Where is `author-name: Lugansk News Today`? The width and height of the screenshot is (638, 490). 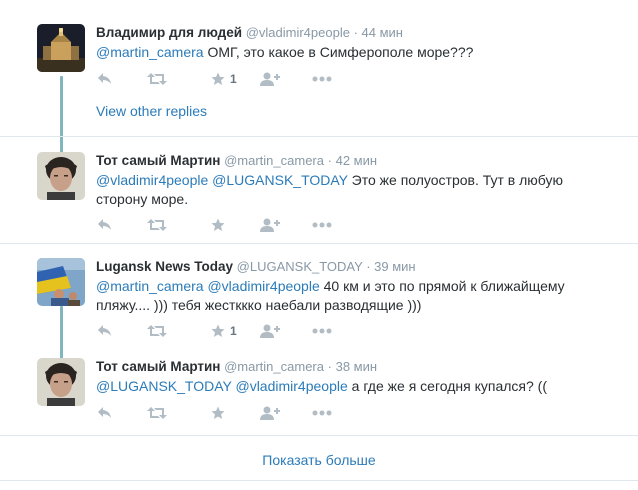 author-name: Lugansk News Today is located at coordinates (164, 266).